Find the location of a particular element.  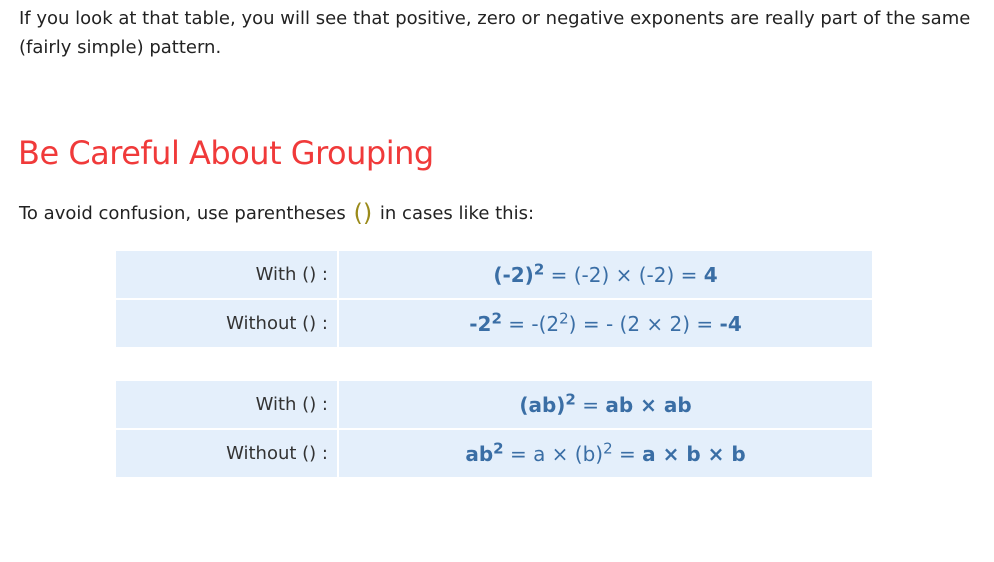

expr-result: 4 is located at coordinates (710, 274).